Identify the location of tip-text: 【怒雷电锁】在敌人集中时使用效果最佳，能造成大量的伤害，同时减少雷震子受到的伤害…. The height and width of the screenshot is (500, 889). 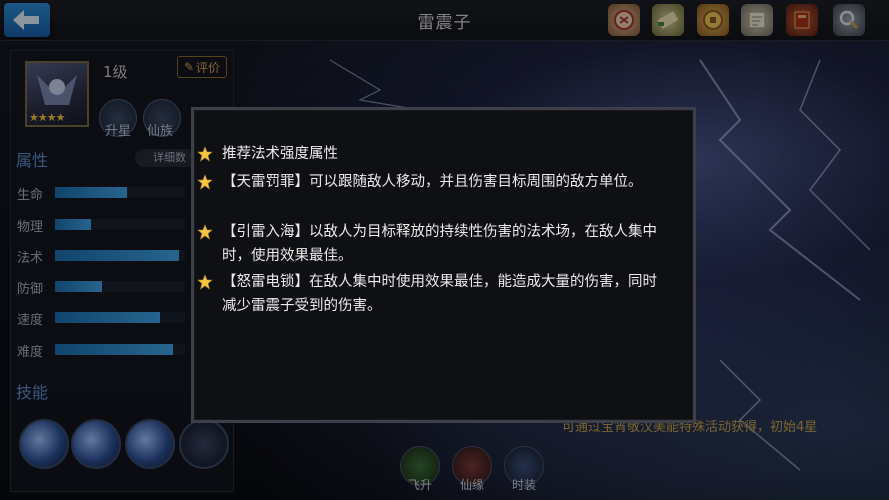
(439, 294).